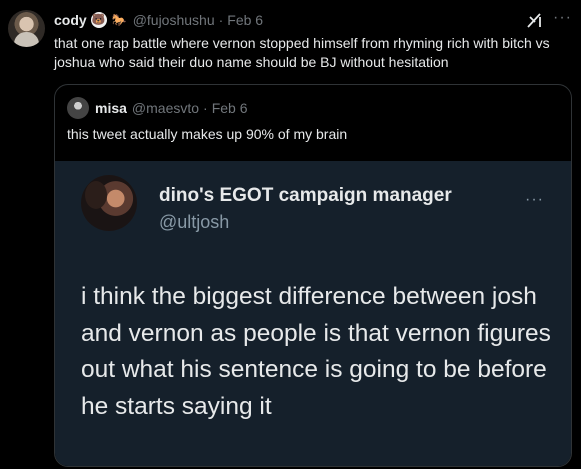 This screenshot has height=469, width=581. Describe the element at coordinates (109, 203) in the screenshot. I see `media-avatar` at that location.